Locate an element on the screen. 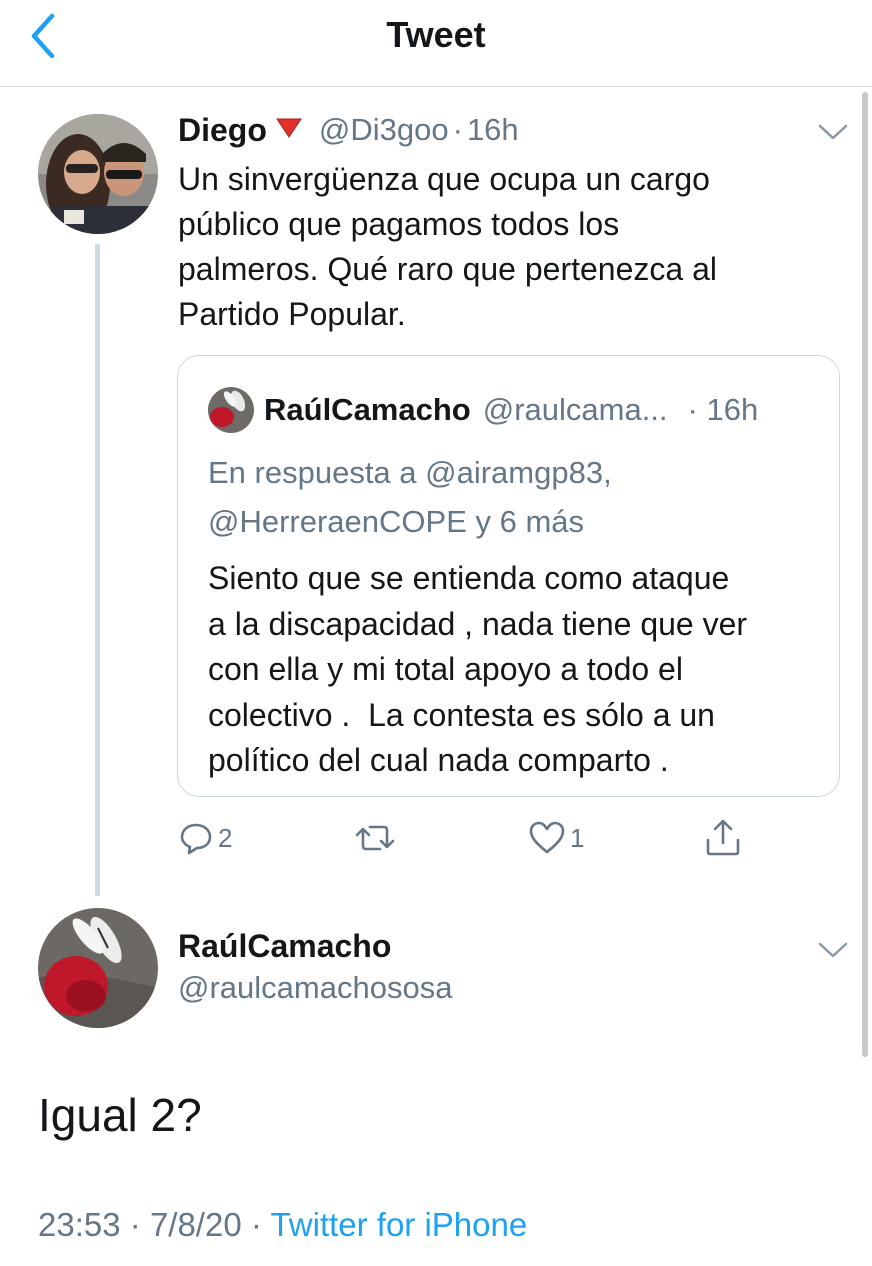 This screenshot has height=1266, width=872. tweet1-text-line: Partido Popular. is located at coordinates (292, 314).